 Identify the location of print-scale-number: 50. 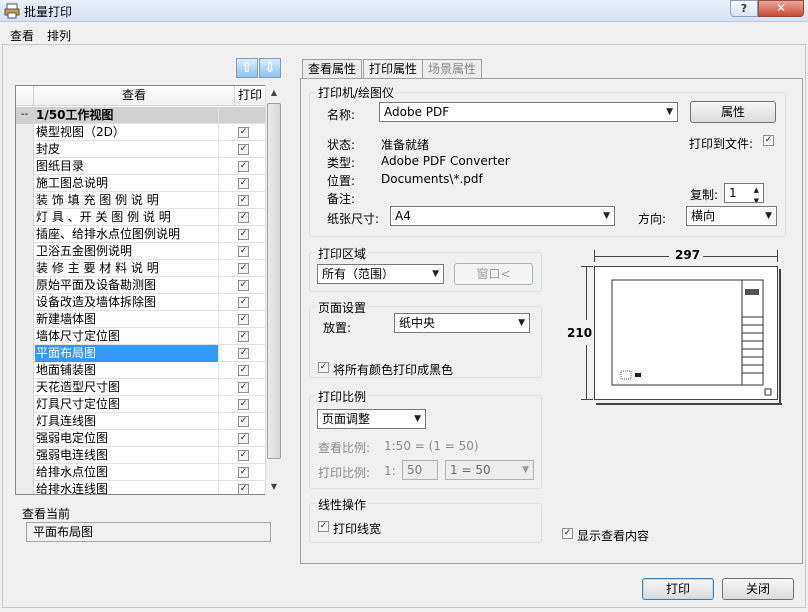
(420, 470).